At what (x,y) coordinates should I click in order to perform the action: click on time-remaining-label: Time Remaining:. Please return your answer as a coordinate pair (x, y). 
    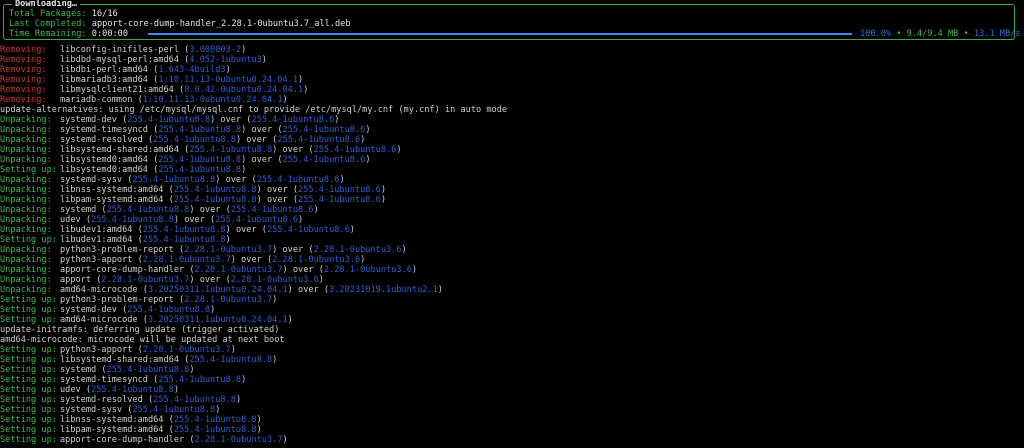
    Looking at the image, I should click on (48, 34).